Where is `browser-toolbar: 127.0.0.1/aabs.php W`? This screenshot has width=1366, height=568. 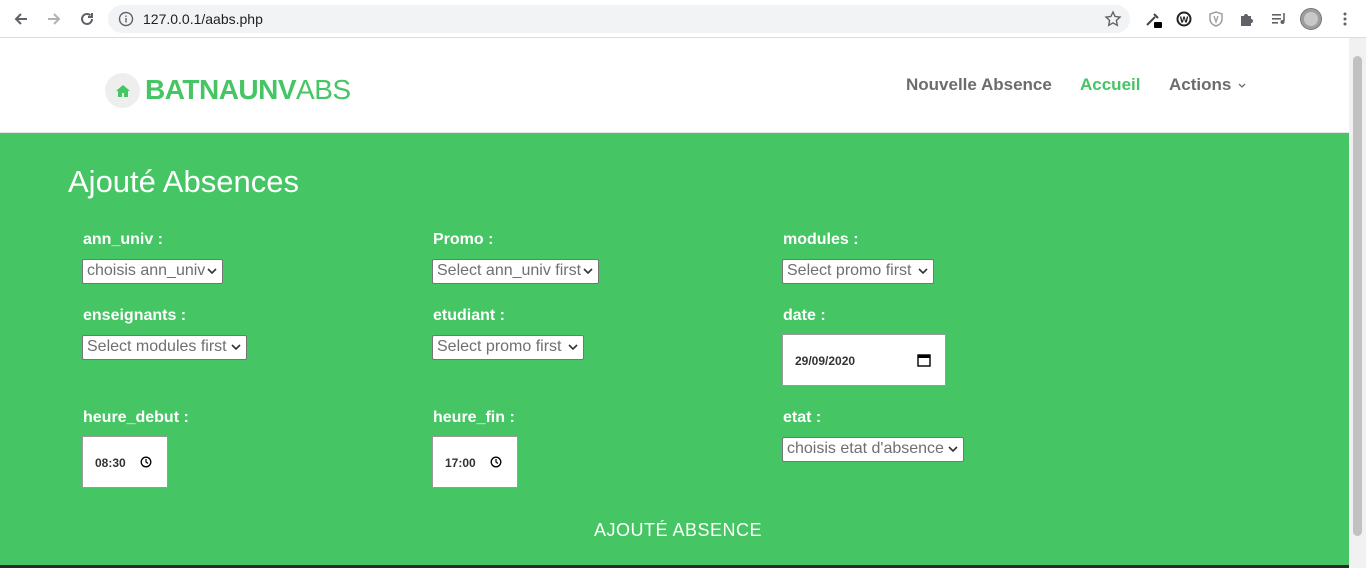
browser-toolbar: 127.0.0.1/aabs.php W is located at coordinates (683, 19).